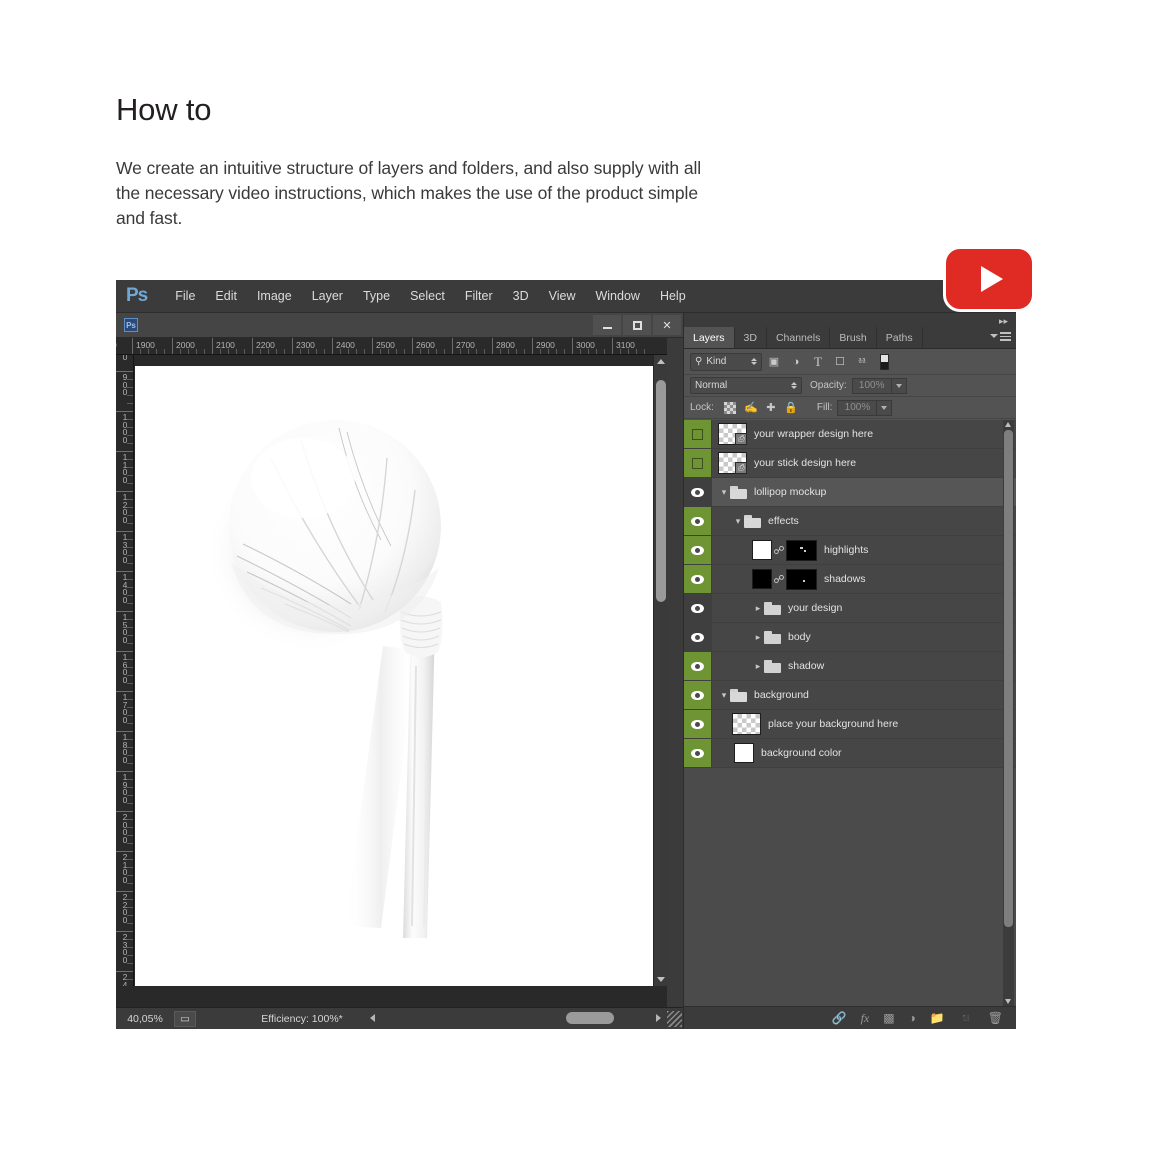 The height and width of the screenshot is (1160, 1160). I want to click on lock-transparency-icon, so click(729, 407).